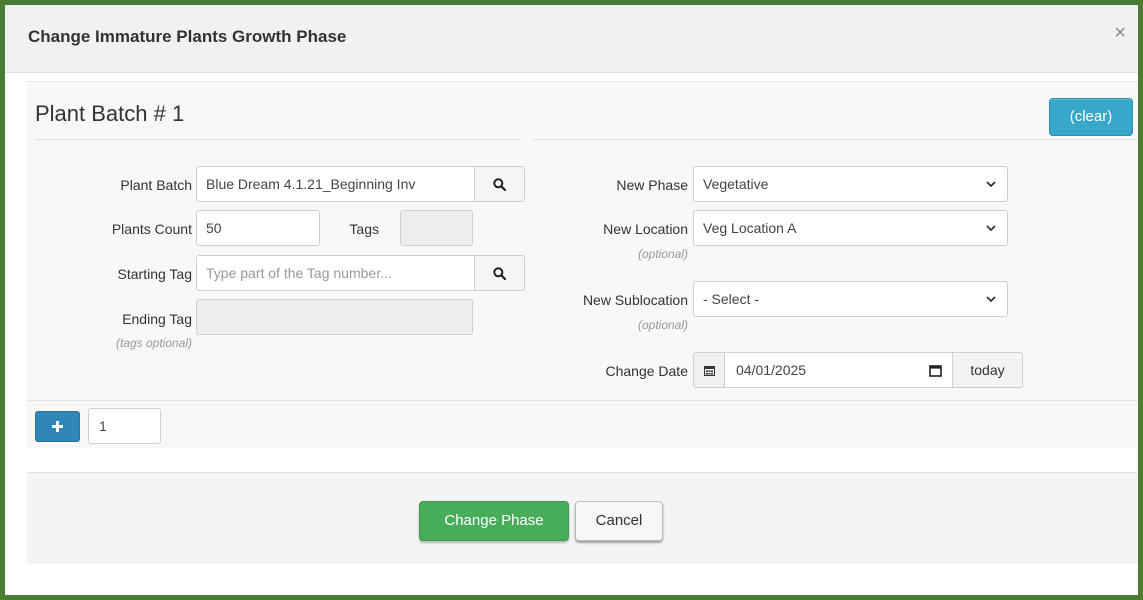  Describe the element at coordinates (124, 426) in the screenshot. I see `batch-count-input: 1` at that location.